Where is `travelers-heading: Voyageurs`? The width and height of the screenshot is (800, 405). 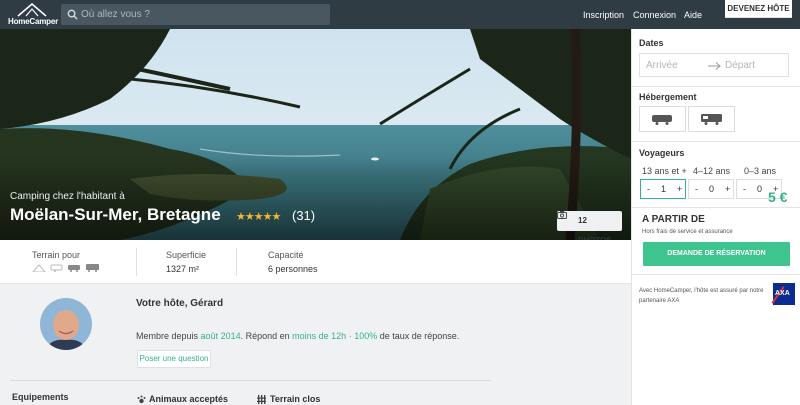 travelers-heading: Voyageurs is located at coordinates (662, 153).